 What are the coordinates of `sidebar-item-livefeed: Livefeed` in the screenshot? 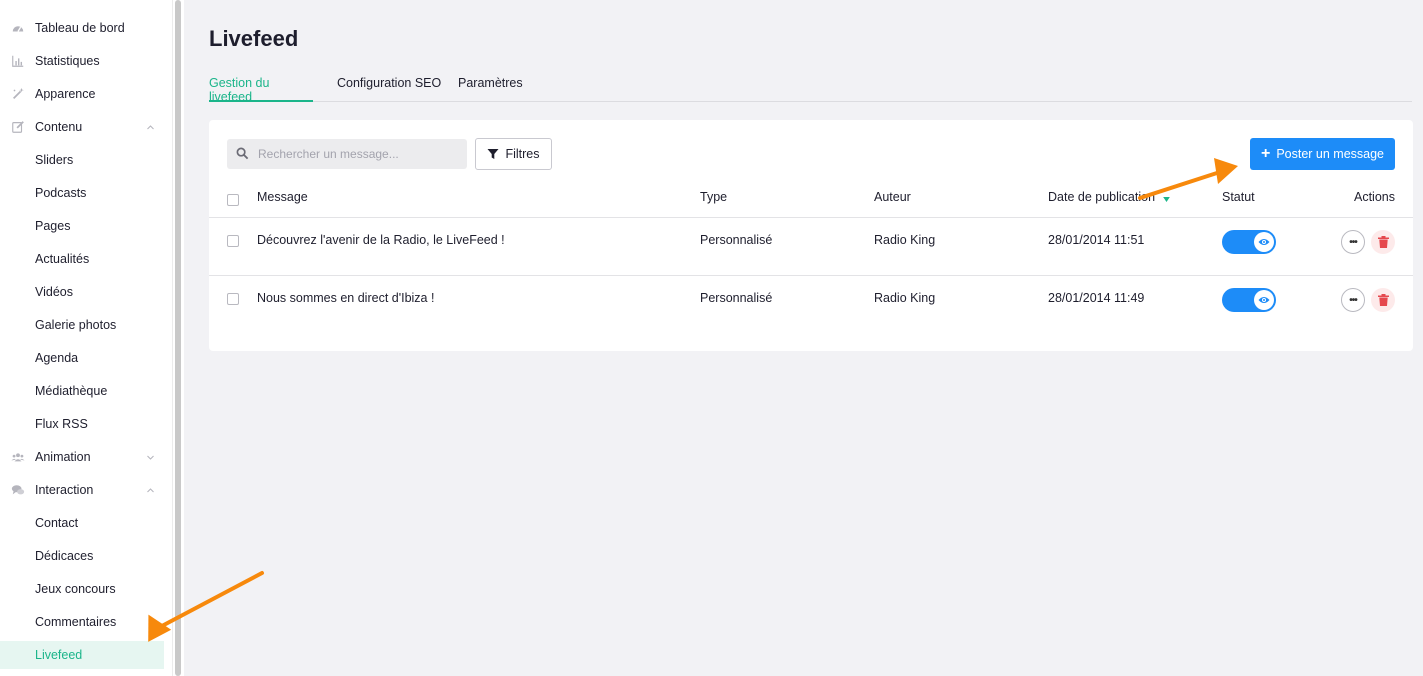 It's located at (82, 655).